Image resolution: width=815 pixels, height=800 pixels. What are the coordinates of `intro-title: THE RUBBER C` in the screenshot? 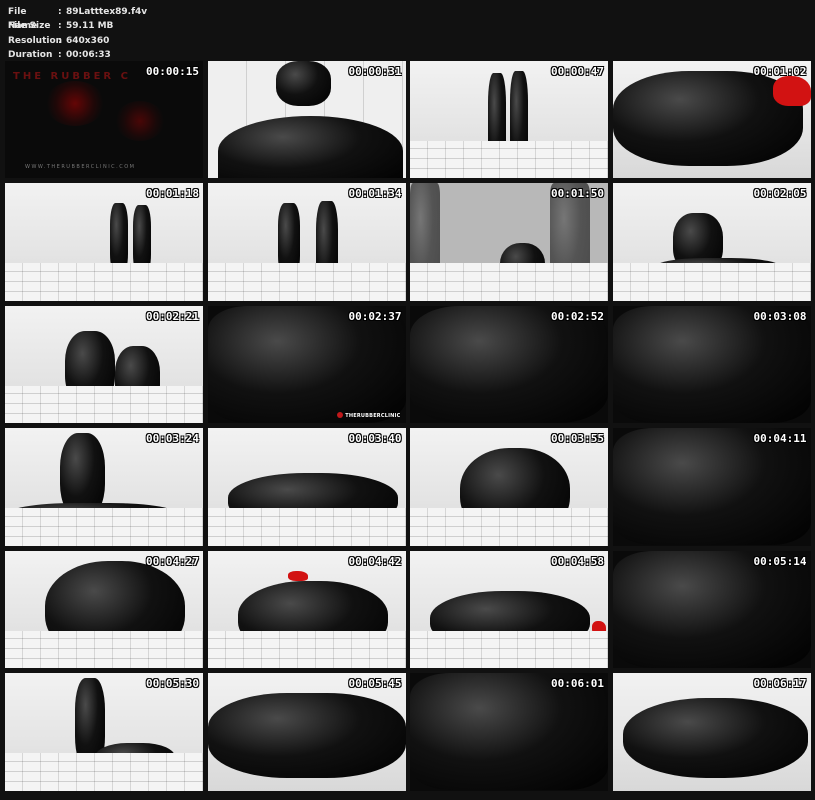 It's located at (72, 76).